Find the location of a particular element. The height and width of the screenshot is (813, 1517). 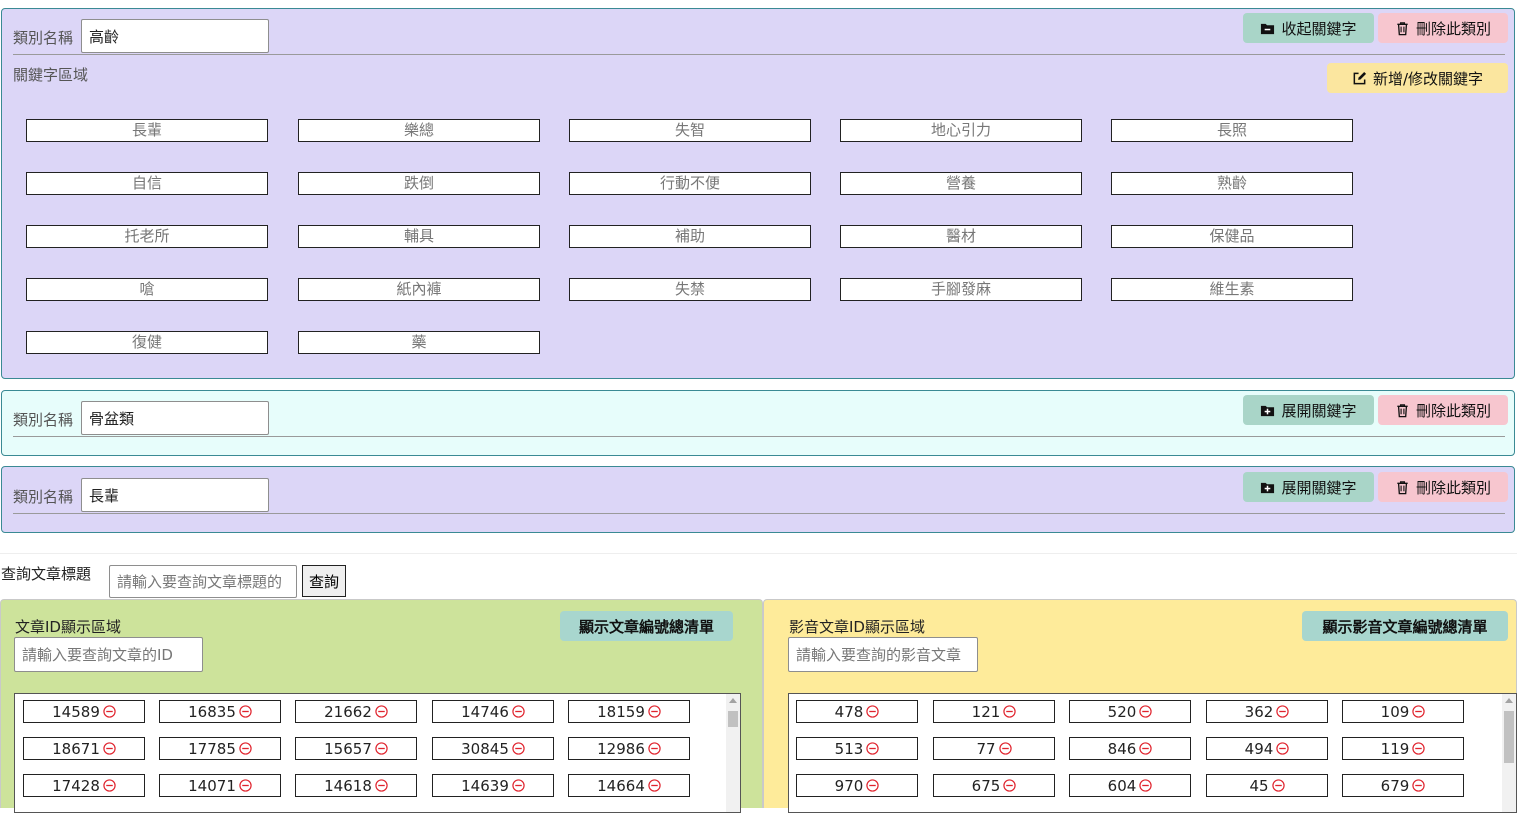

section-divider is located at coordinates (758, 553).